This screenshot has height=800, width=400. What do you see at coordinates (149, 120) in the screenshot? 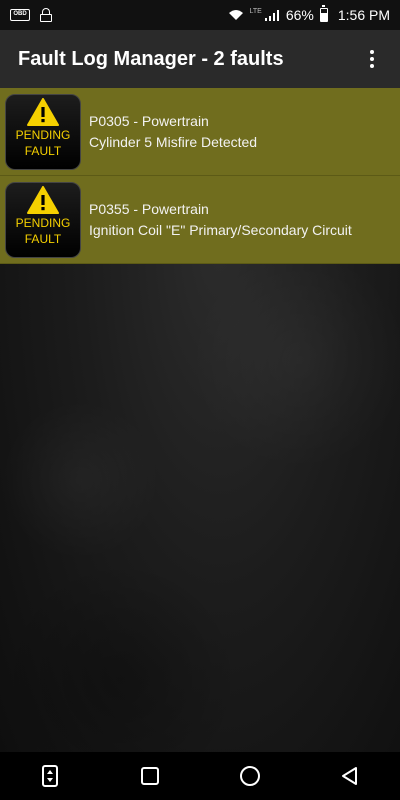
I see `fault-code: P0305 - Powertrain` at bounding box center [149, 120].